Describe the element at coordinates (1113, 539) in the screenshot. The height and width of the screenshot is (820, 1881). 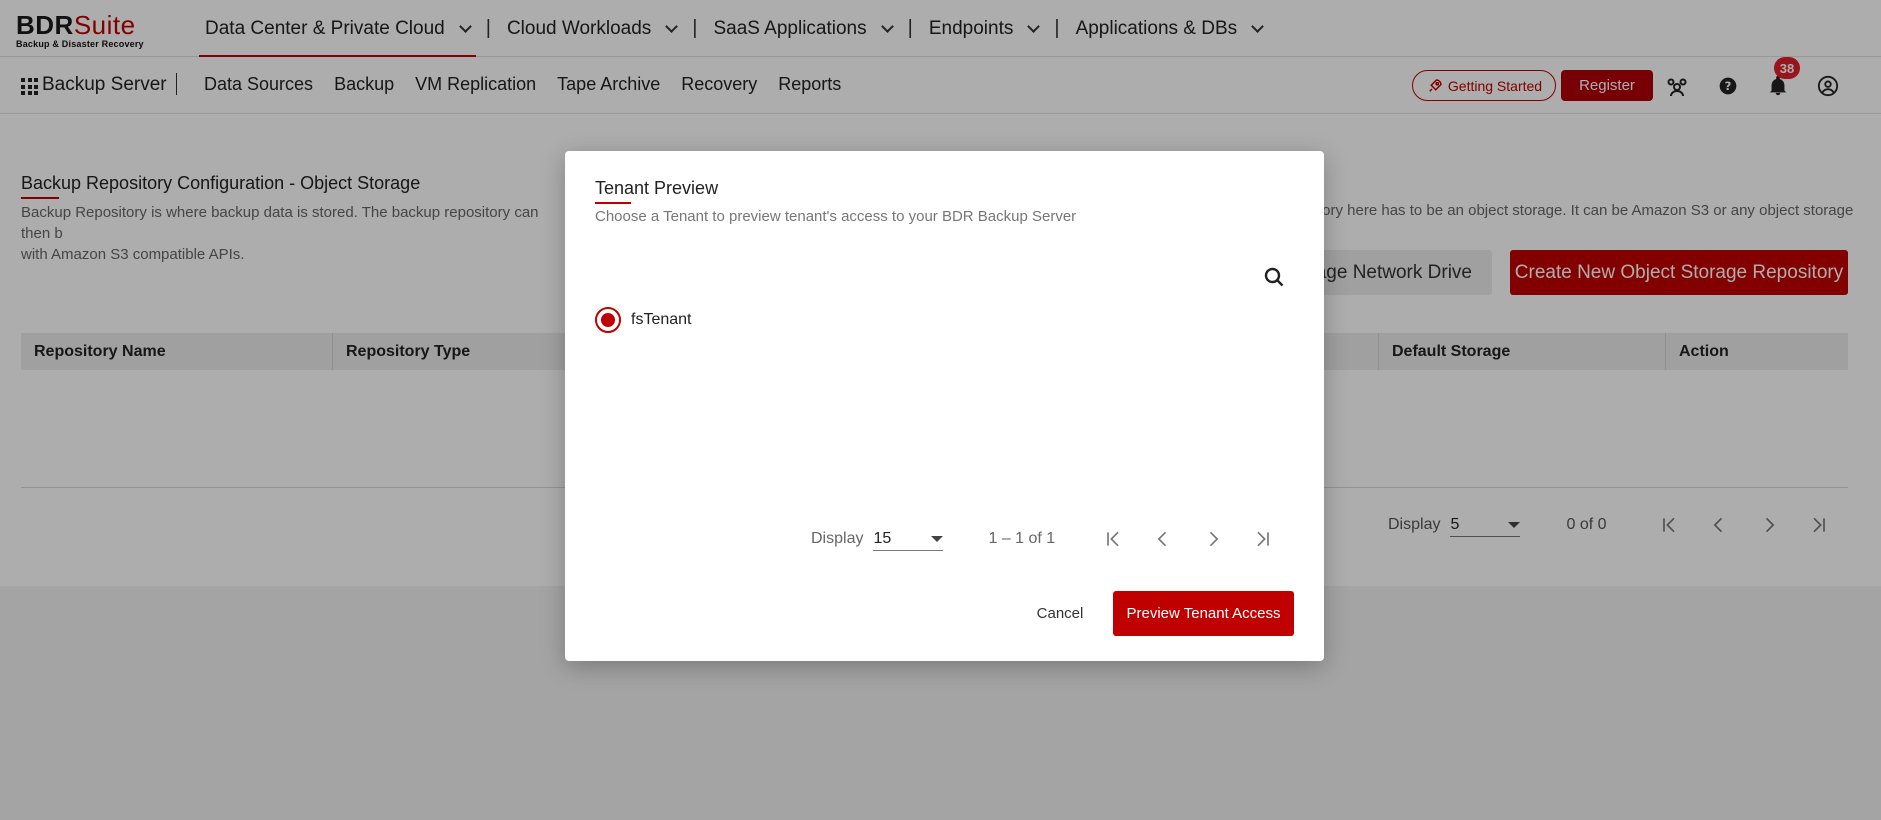
I see `first-page-icon` at that location.